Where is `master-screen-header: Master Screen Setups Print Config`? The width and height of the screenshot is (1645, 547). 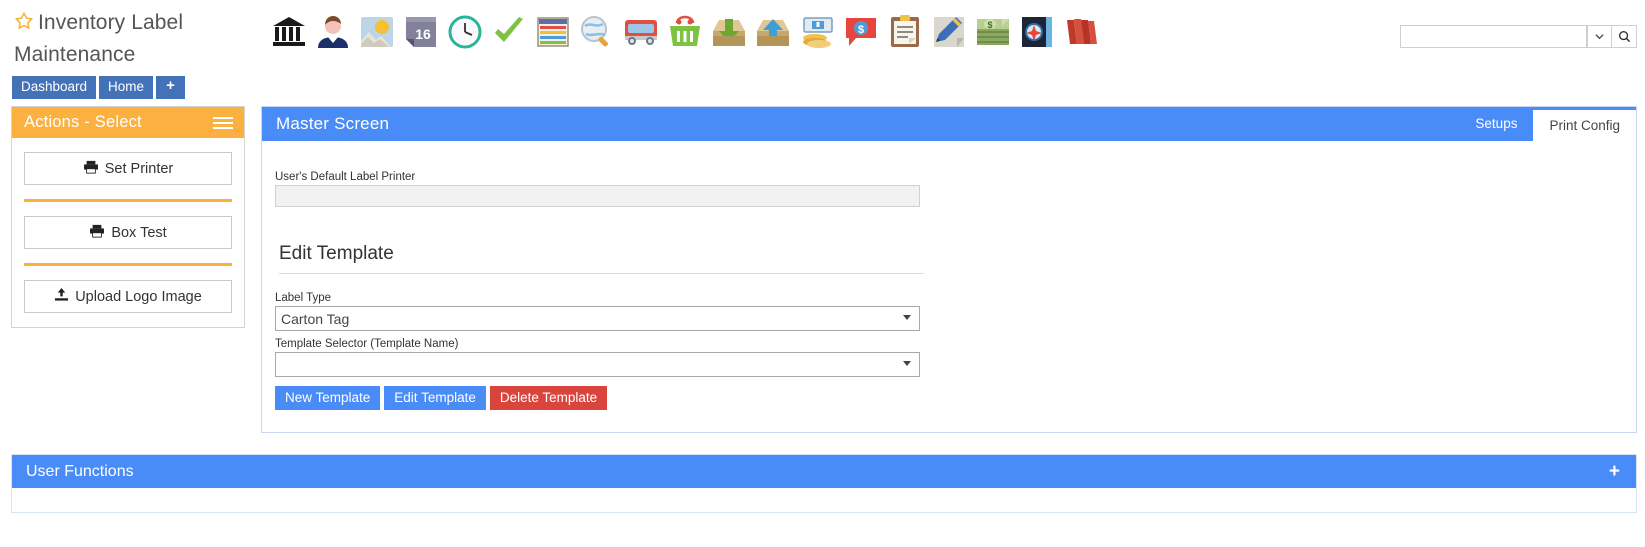
master-screen-header: Master Screen Setups Print Config is located at coordinates (949, 124).